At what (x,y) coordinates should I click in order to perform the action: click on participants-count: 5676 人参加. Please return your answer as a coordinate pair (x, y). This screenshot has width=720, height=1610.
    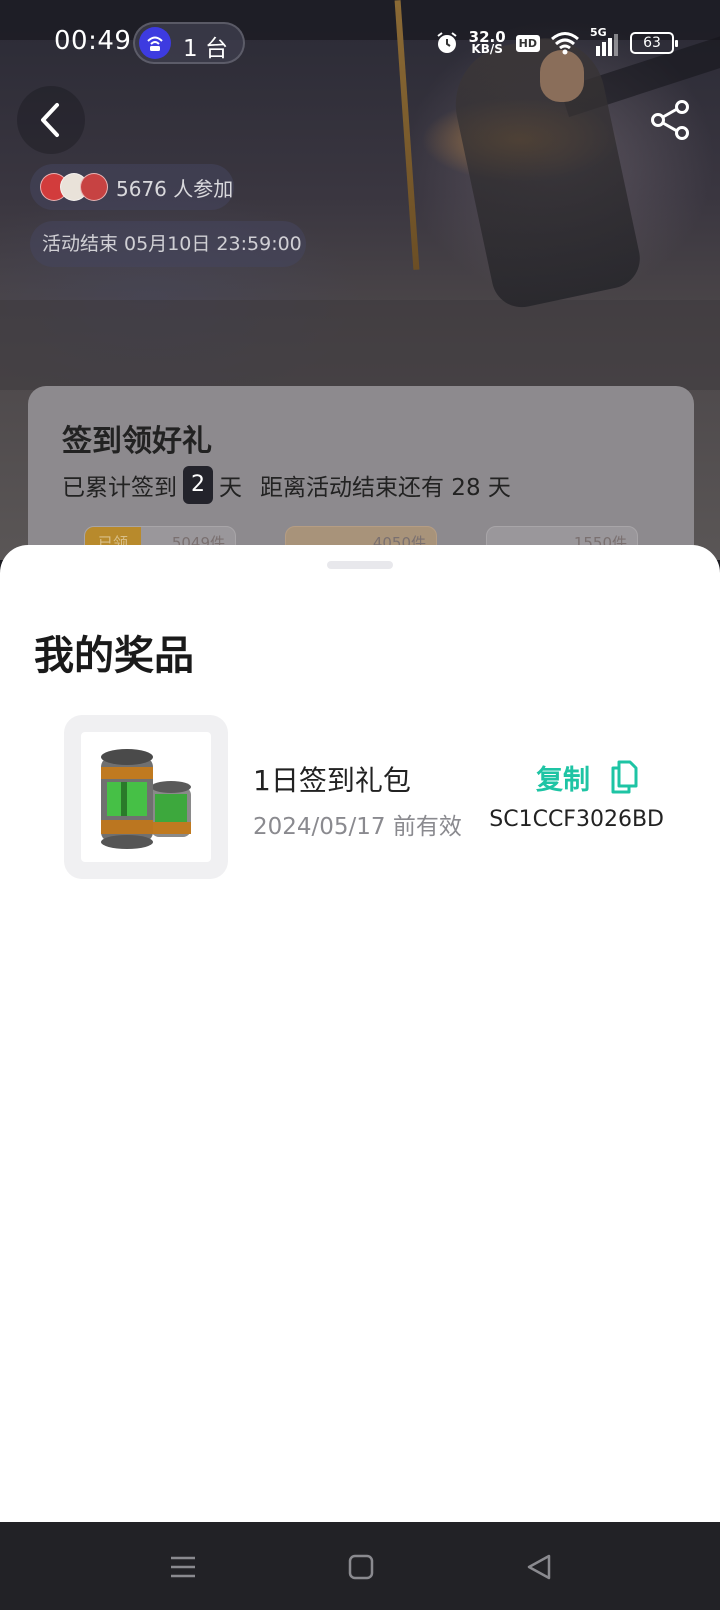
    Looking at the image, I should click on (175, 188).